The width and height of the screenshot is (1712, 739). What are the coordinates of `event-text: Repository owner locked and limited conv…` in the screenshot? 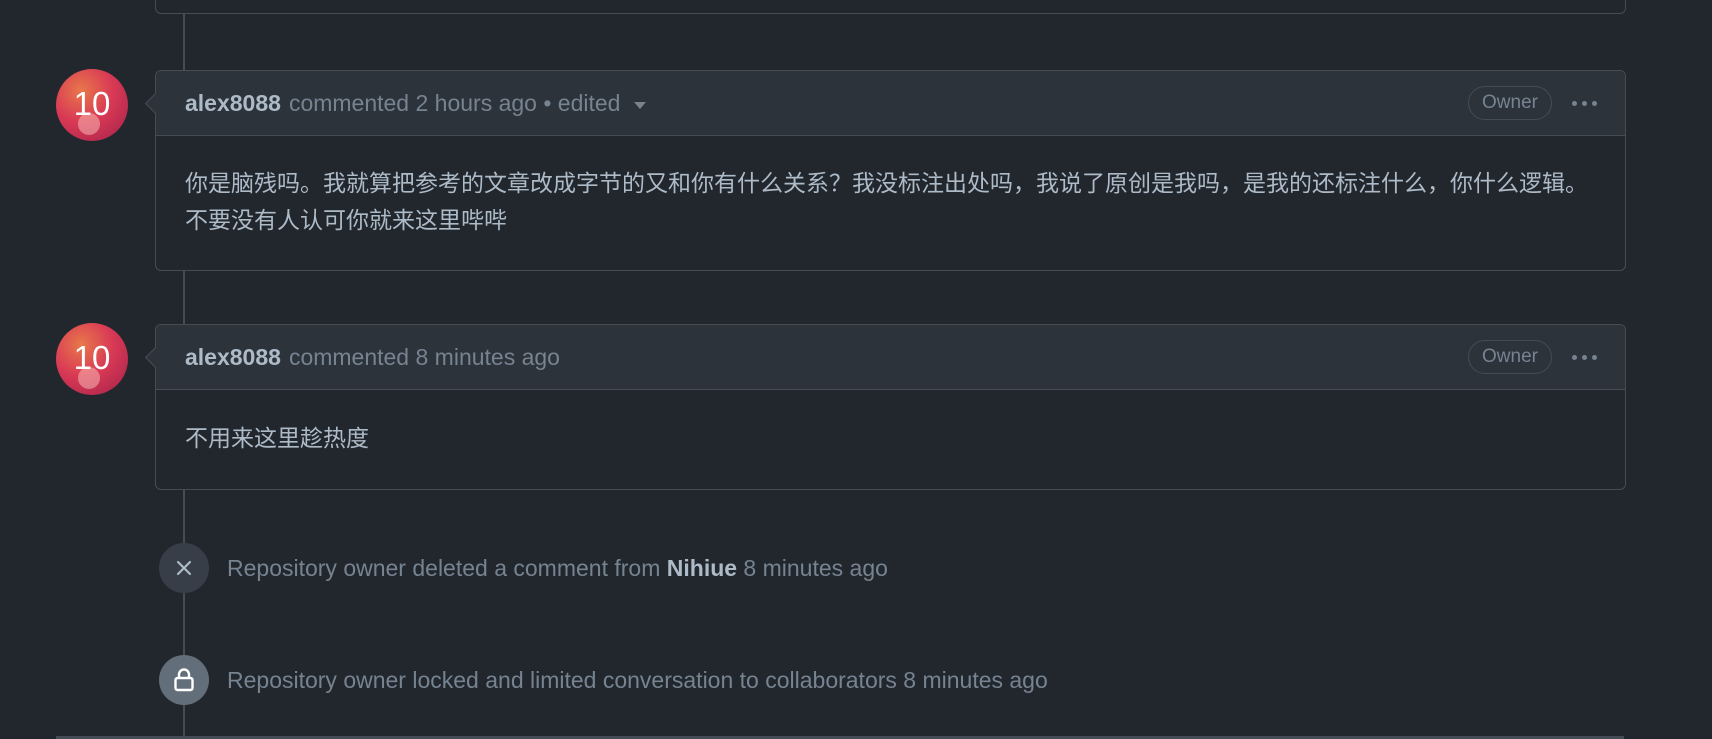 It's located at (637, 679).